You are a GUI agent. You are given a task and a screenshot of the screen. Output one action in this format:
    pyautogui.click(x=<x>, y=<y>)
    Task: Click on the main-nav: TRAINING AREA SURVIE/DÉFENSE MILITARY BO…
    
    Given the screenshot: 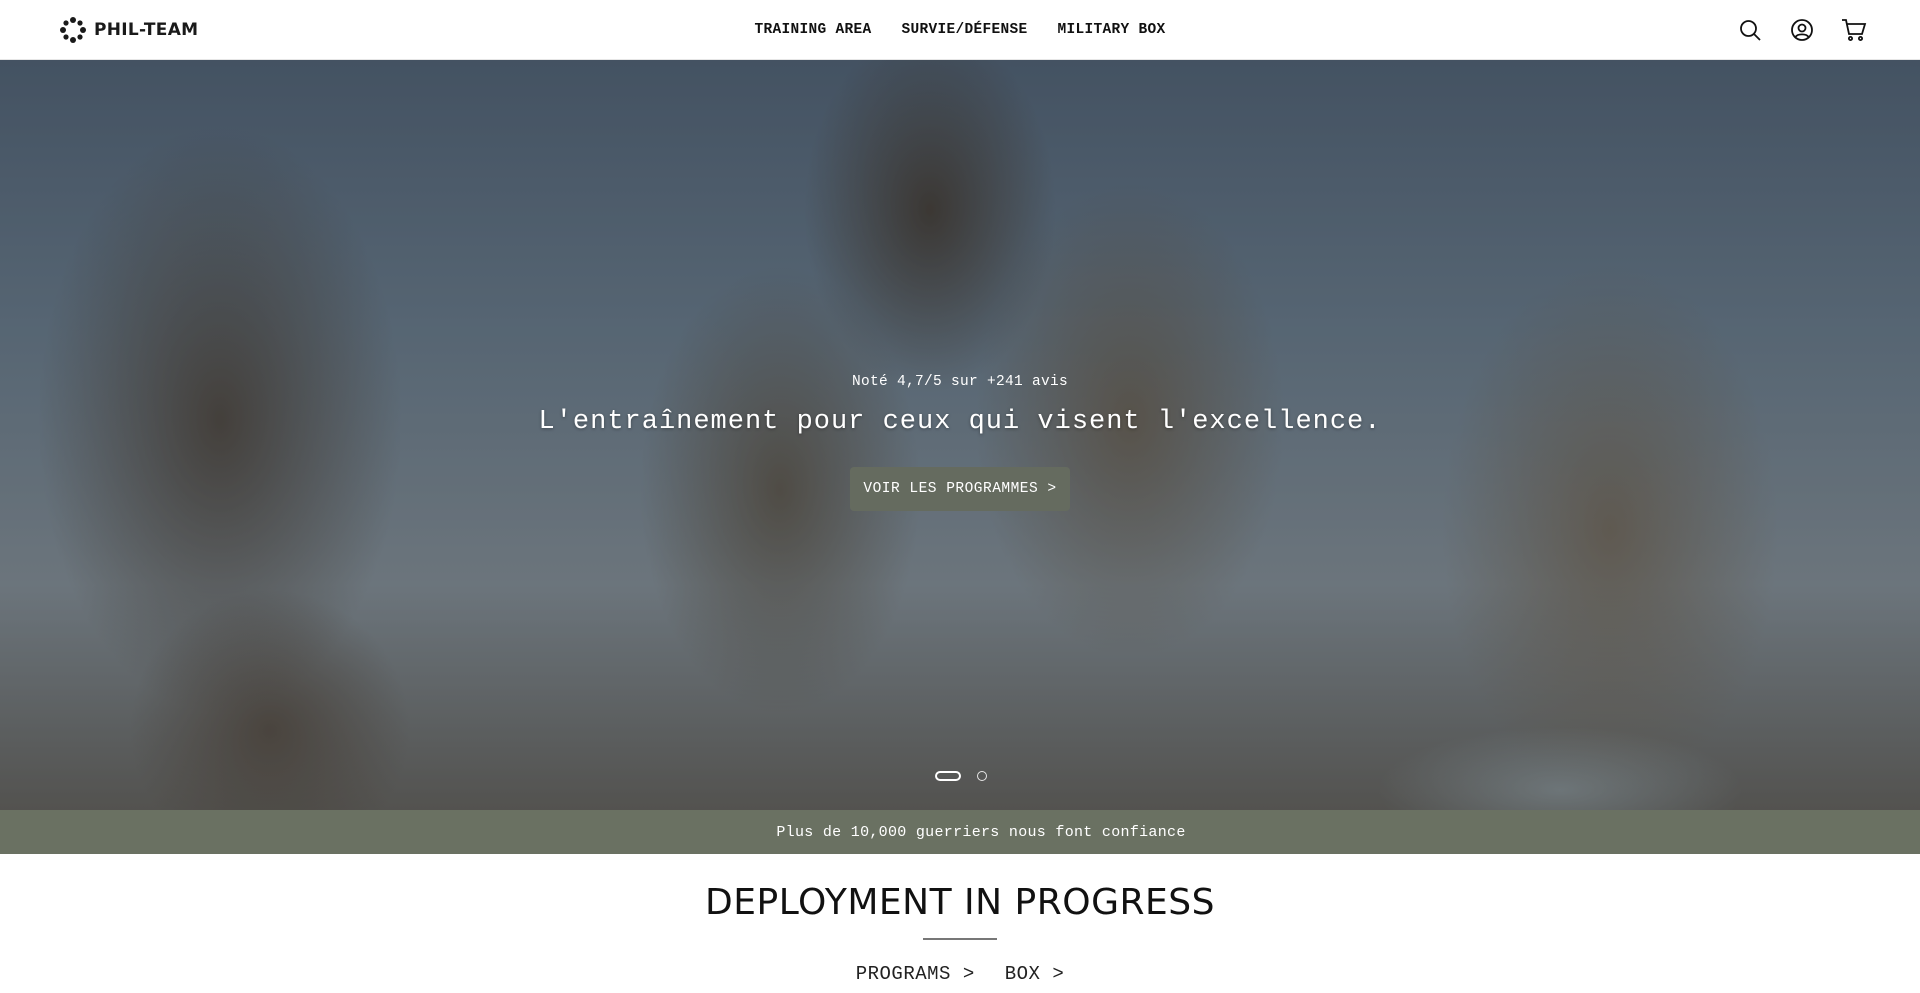 What is the action you would take?
    pyautogui.click(x=960, y=30)
    